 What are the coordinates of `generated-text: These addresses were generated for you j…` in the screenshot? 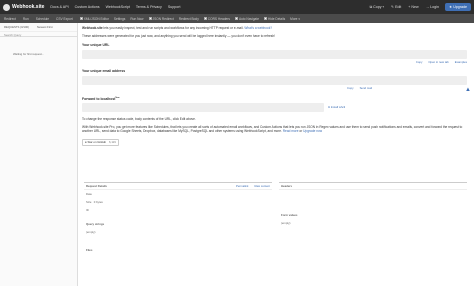 It's located at (179, 35).